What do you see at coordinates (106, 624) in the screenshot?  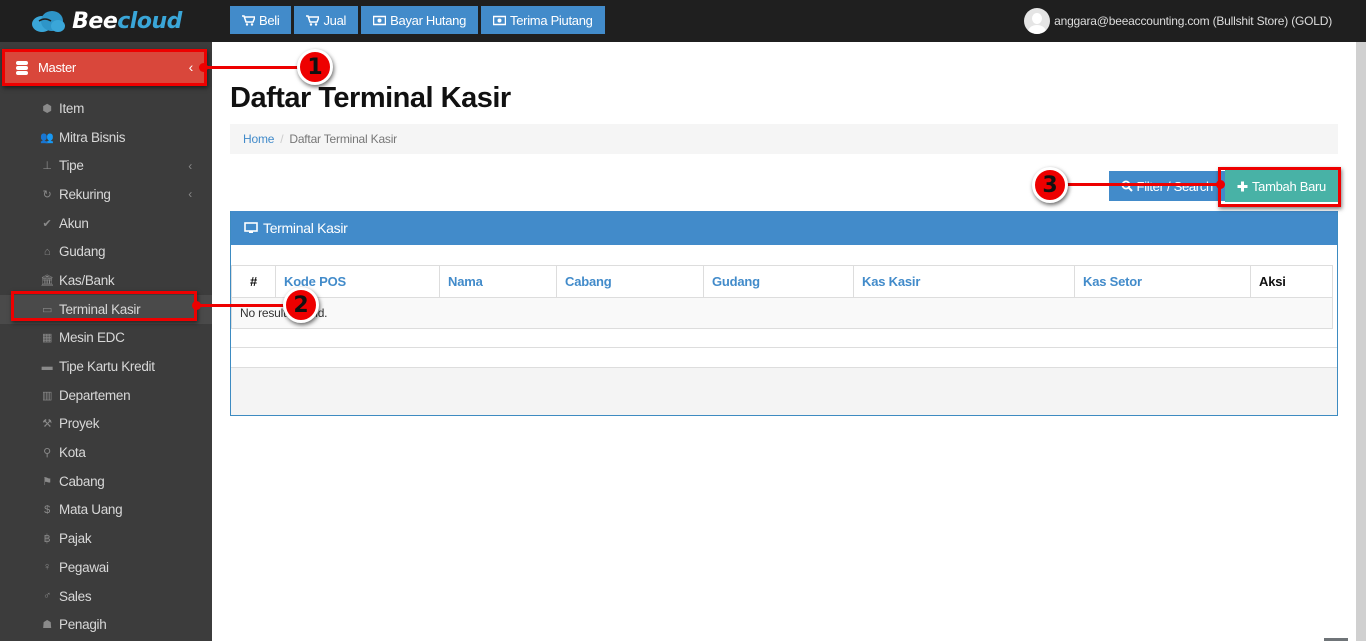 I see `sidebar-item-penagih: ☗ Penagih` at bounding box center [106, 624].